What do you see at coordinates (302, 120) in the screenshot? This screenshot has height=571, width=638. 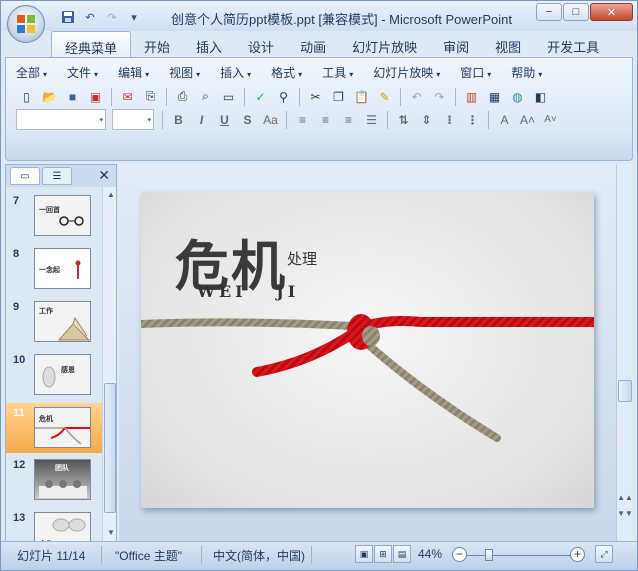 I see `align-left-icon: ≡` at bounding box center [302, 120].